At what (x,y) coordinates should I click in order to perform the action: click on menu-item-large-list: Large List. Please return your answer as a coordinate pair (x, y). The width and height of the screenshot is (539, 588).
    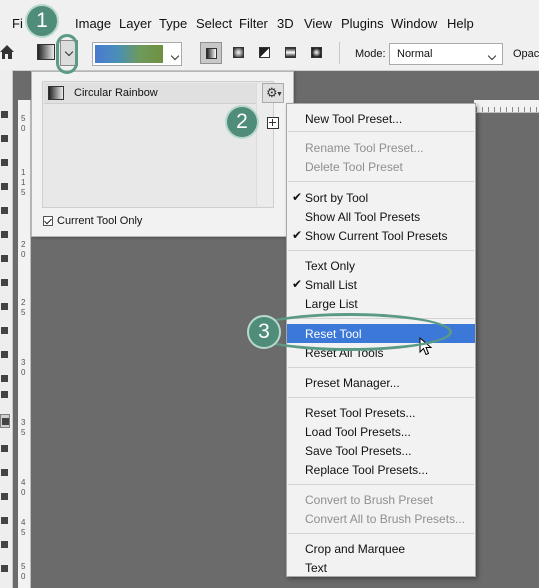
    Looking at the image, I should click on (381, 303).